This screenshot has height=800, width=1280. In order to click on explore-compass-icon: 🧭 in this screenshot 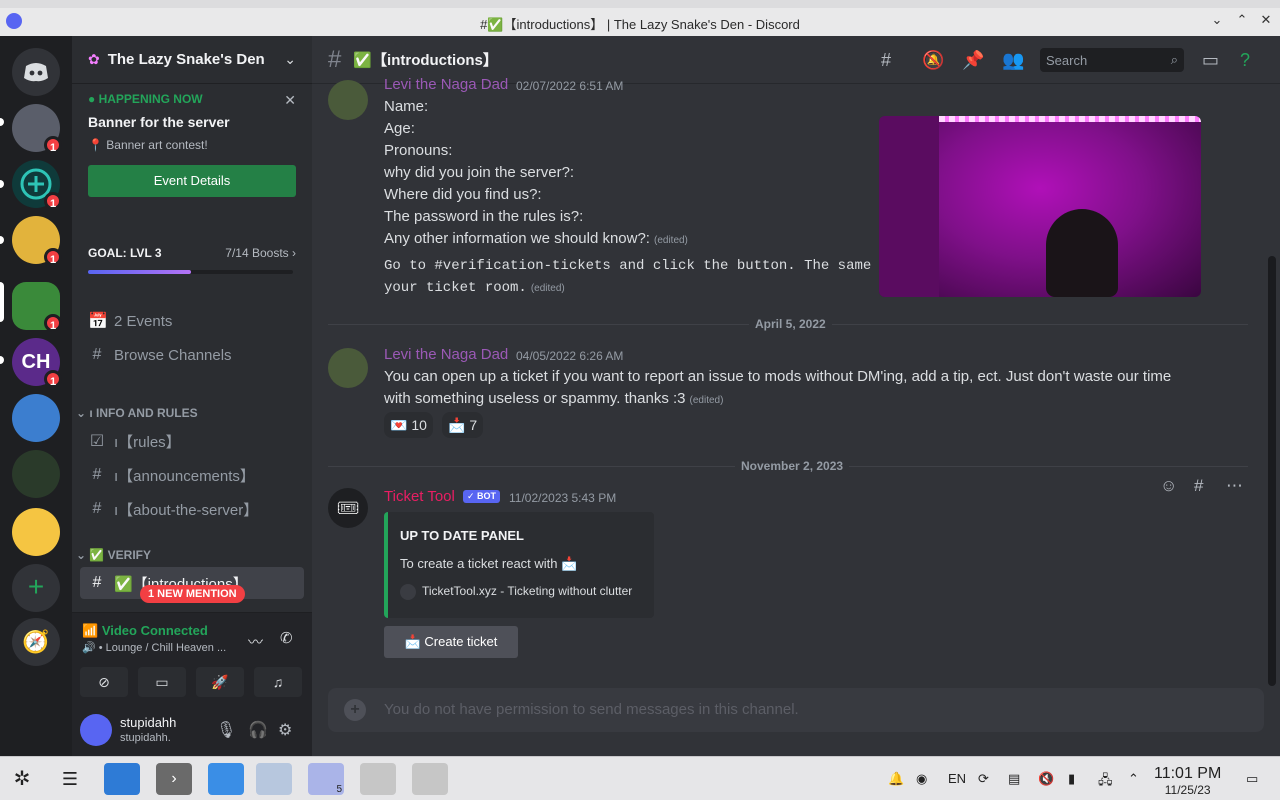, I will do `click(36, 642)`.